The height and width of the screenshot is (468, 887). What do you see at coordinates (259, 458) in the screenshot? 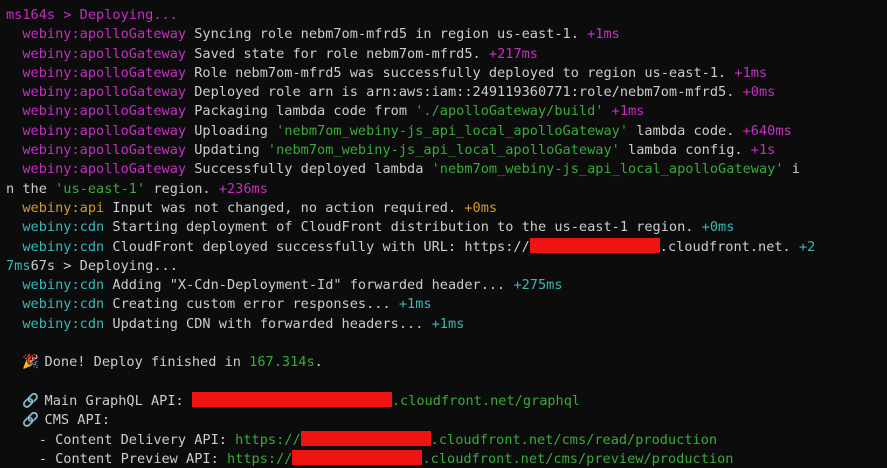
I see `terminal-text: https://` at bounding box center [259, 458].